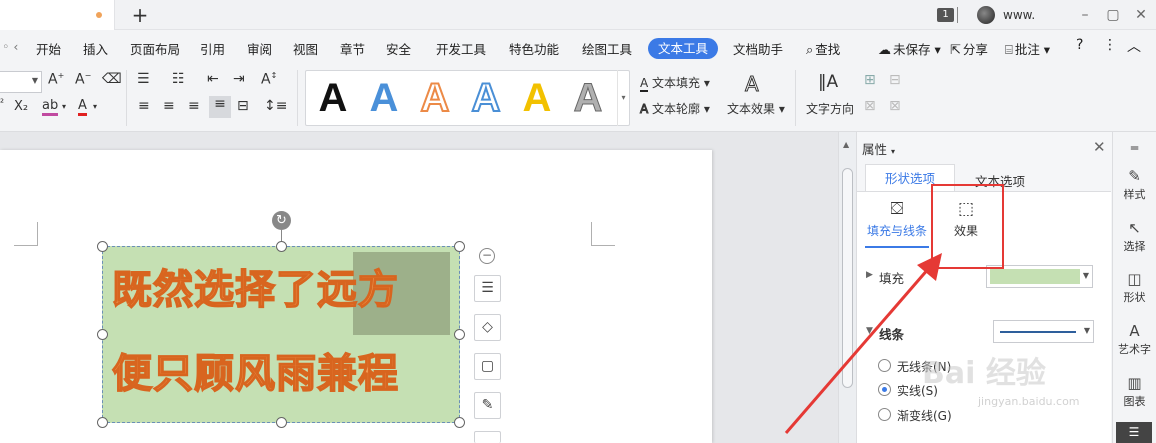  Describe the element at coordinates (83, 79) in the screenshot. I see `shrink-font-icon: A−` at that location.